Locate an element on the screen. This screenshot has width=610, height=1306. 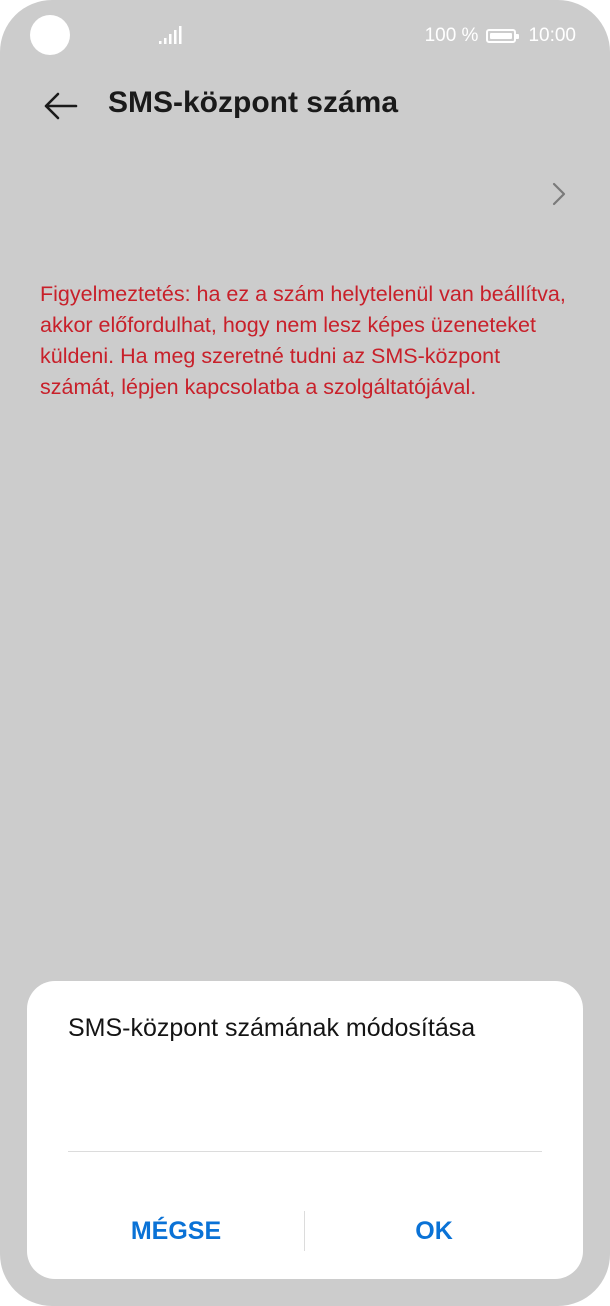
cancel-button: MÉGSE is located at coordinates (176, 1231).